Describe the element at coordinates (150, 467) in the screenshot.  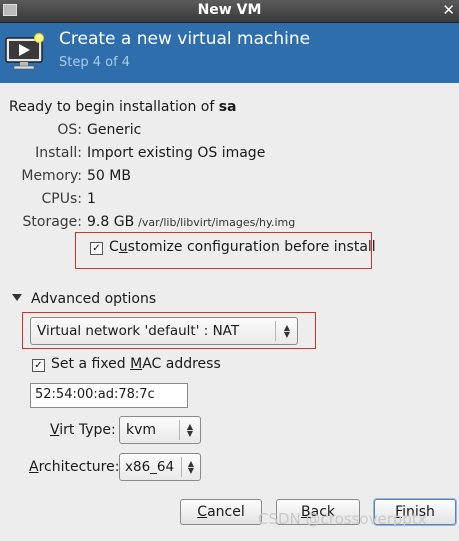
I see `architecture-value: x86_64` at that location.